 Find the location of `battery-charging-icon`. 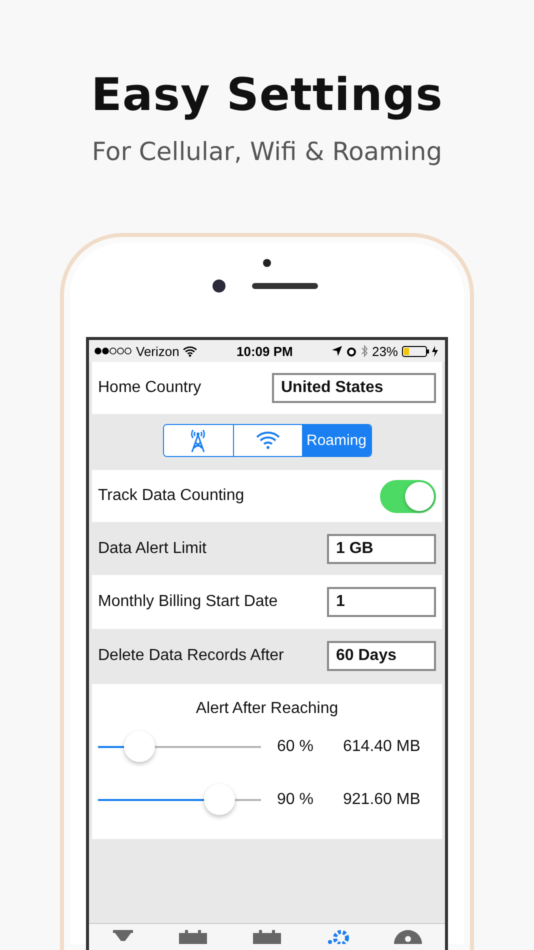

battery-charging-icon is located at coordinates (421, 351).